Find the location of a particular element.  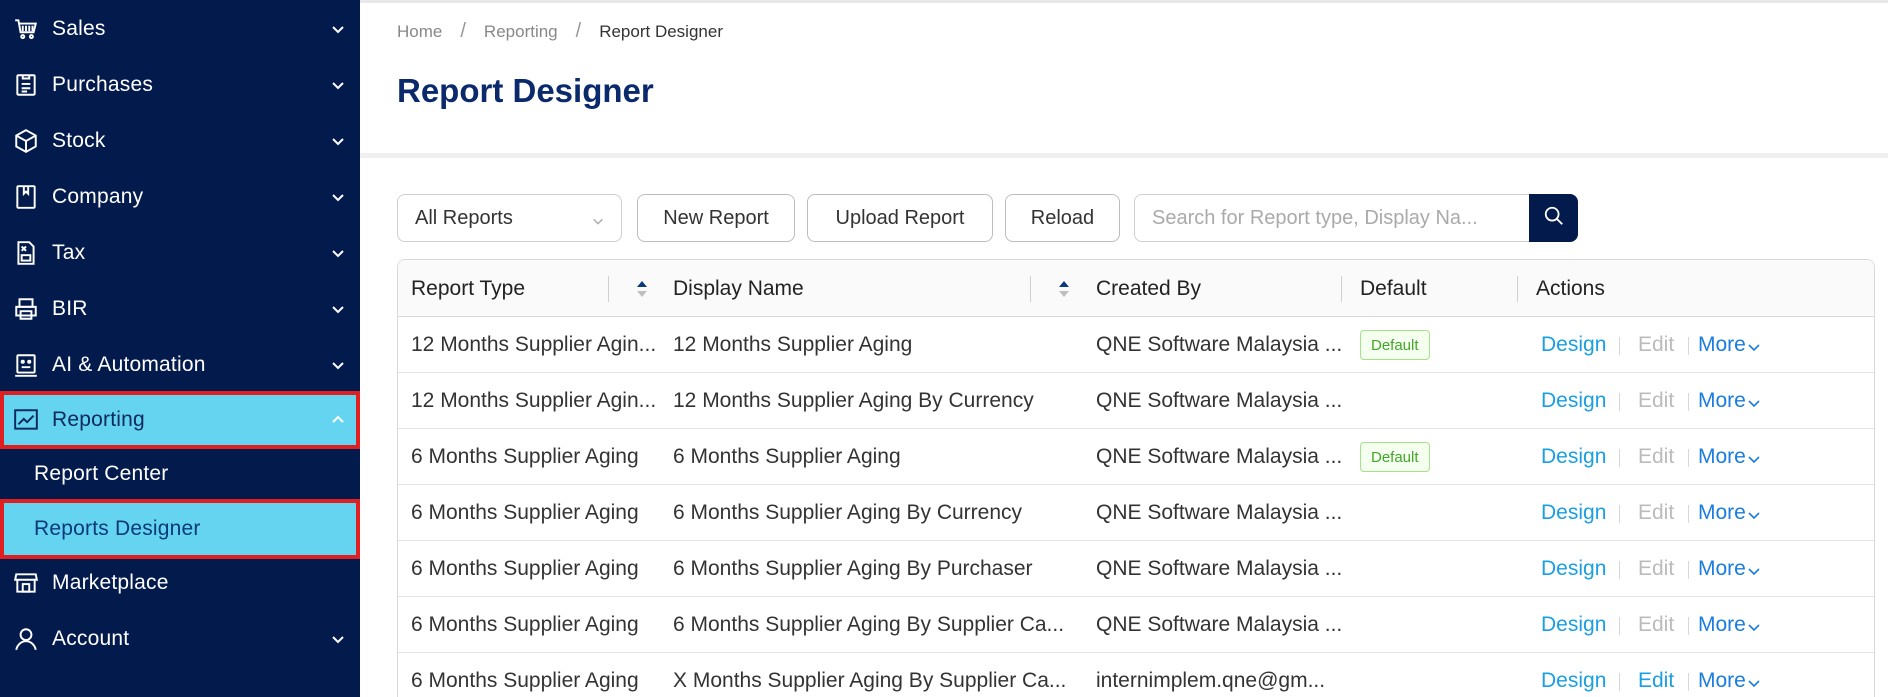

sidebar-item-stock: Stock is located at coordinates (180, 141).